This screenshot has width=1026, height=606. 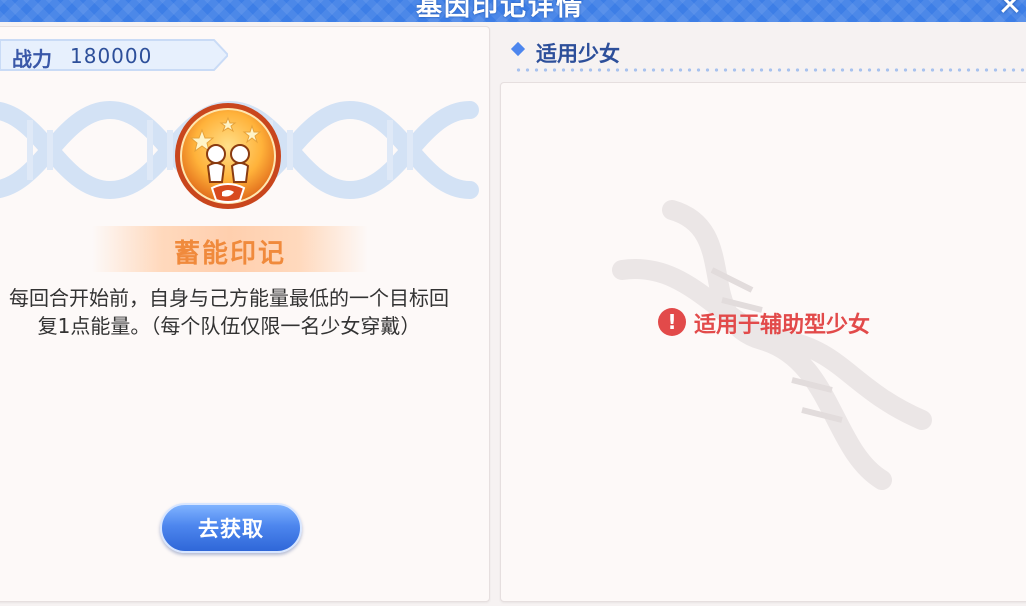 I want to click on section-divider, so click(x=770, y=70).